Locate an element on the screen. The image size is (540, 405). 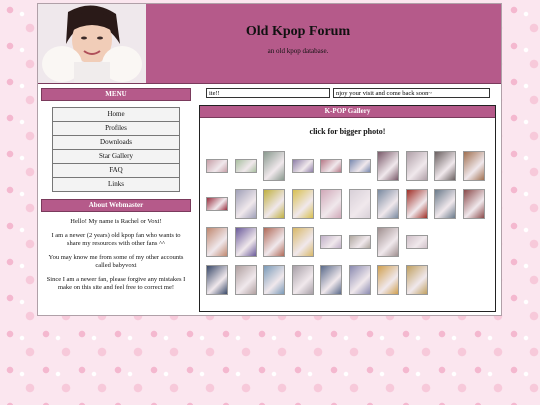
header-photo is located at coordinates (92, 43).